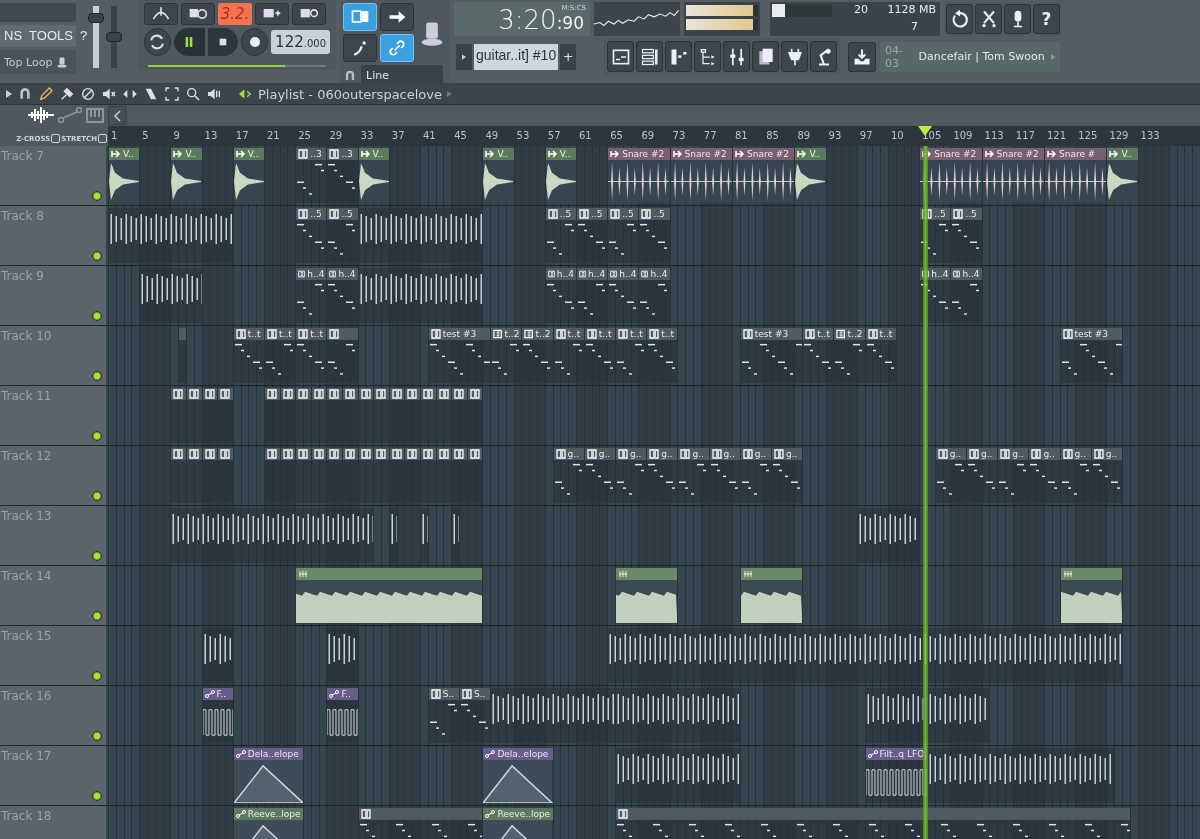 The height and width of the screenshot is (839, 1200). What do you see at coordinates (350, 94) in the screenshot?
I see `window-title: Playlist - 060outerspacelove` at bounding box center [350, 94].